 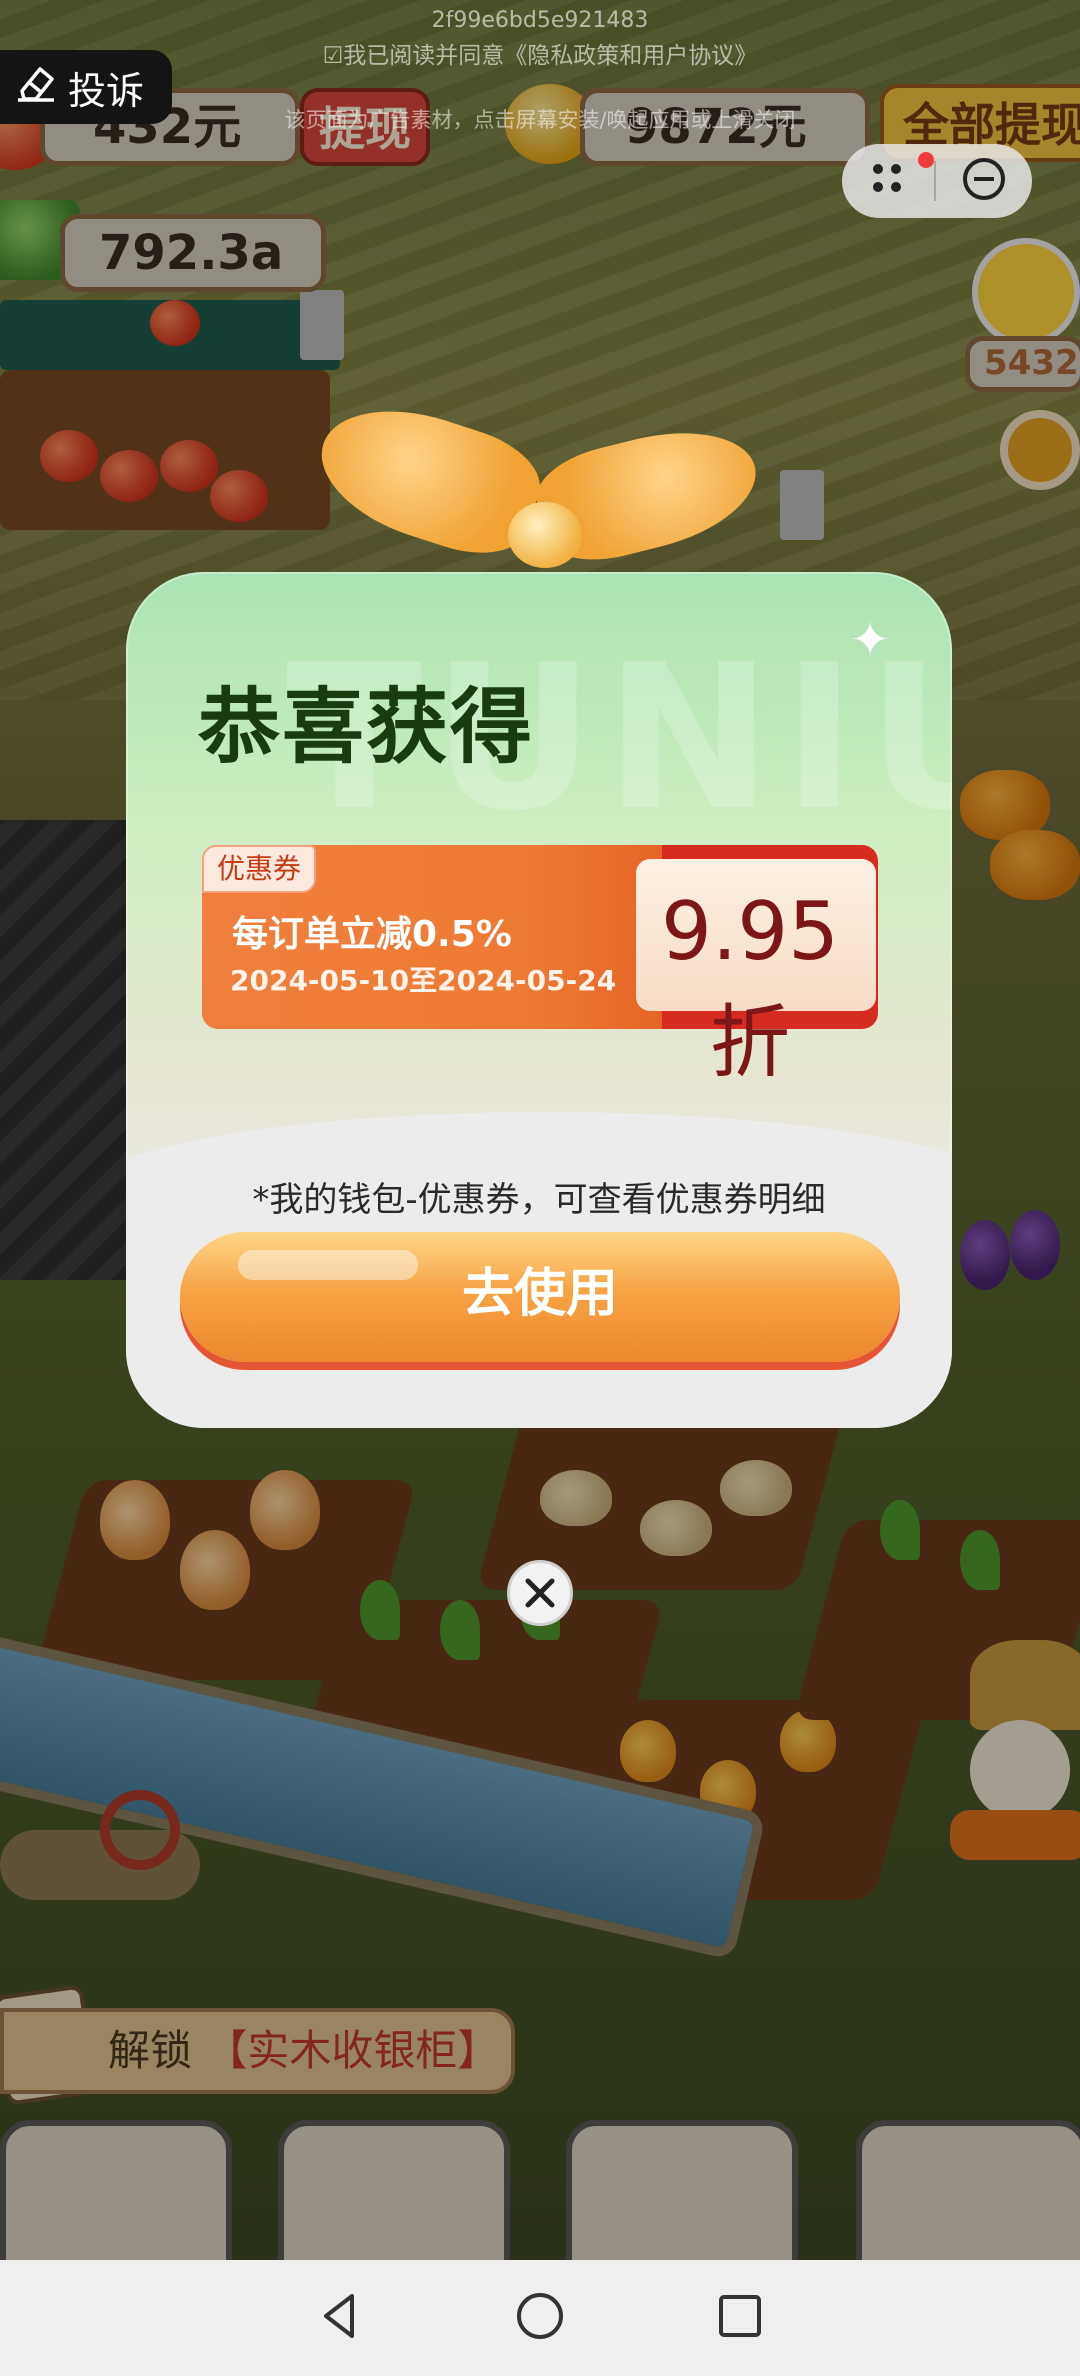 What do you see at coordinates (540, 20) in the screenshot?
I see `ad-id: 2f99e6bd5e921483` at bounding box center [540, 20].